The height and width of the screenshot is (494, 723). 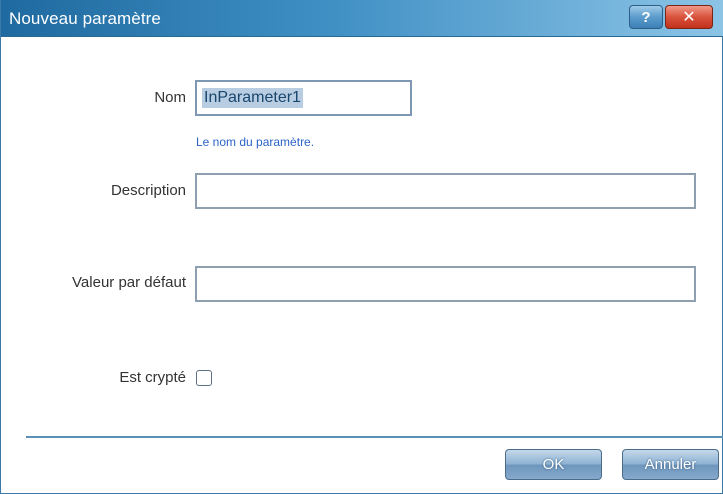 What do you see at coordinates (445, 191) in the screenshot?
I see `description-input` at bounding box center [445, 191].